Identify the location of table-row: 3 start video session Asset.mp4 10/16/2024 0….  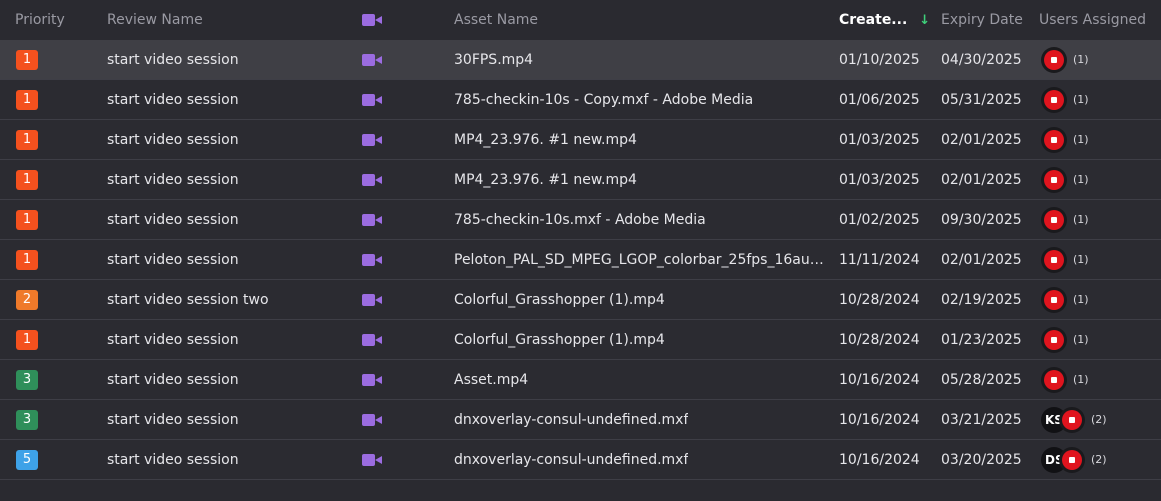
(580, 380).